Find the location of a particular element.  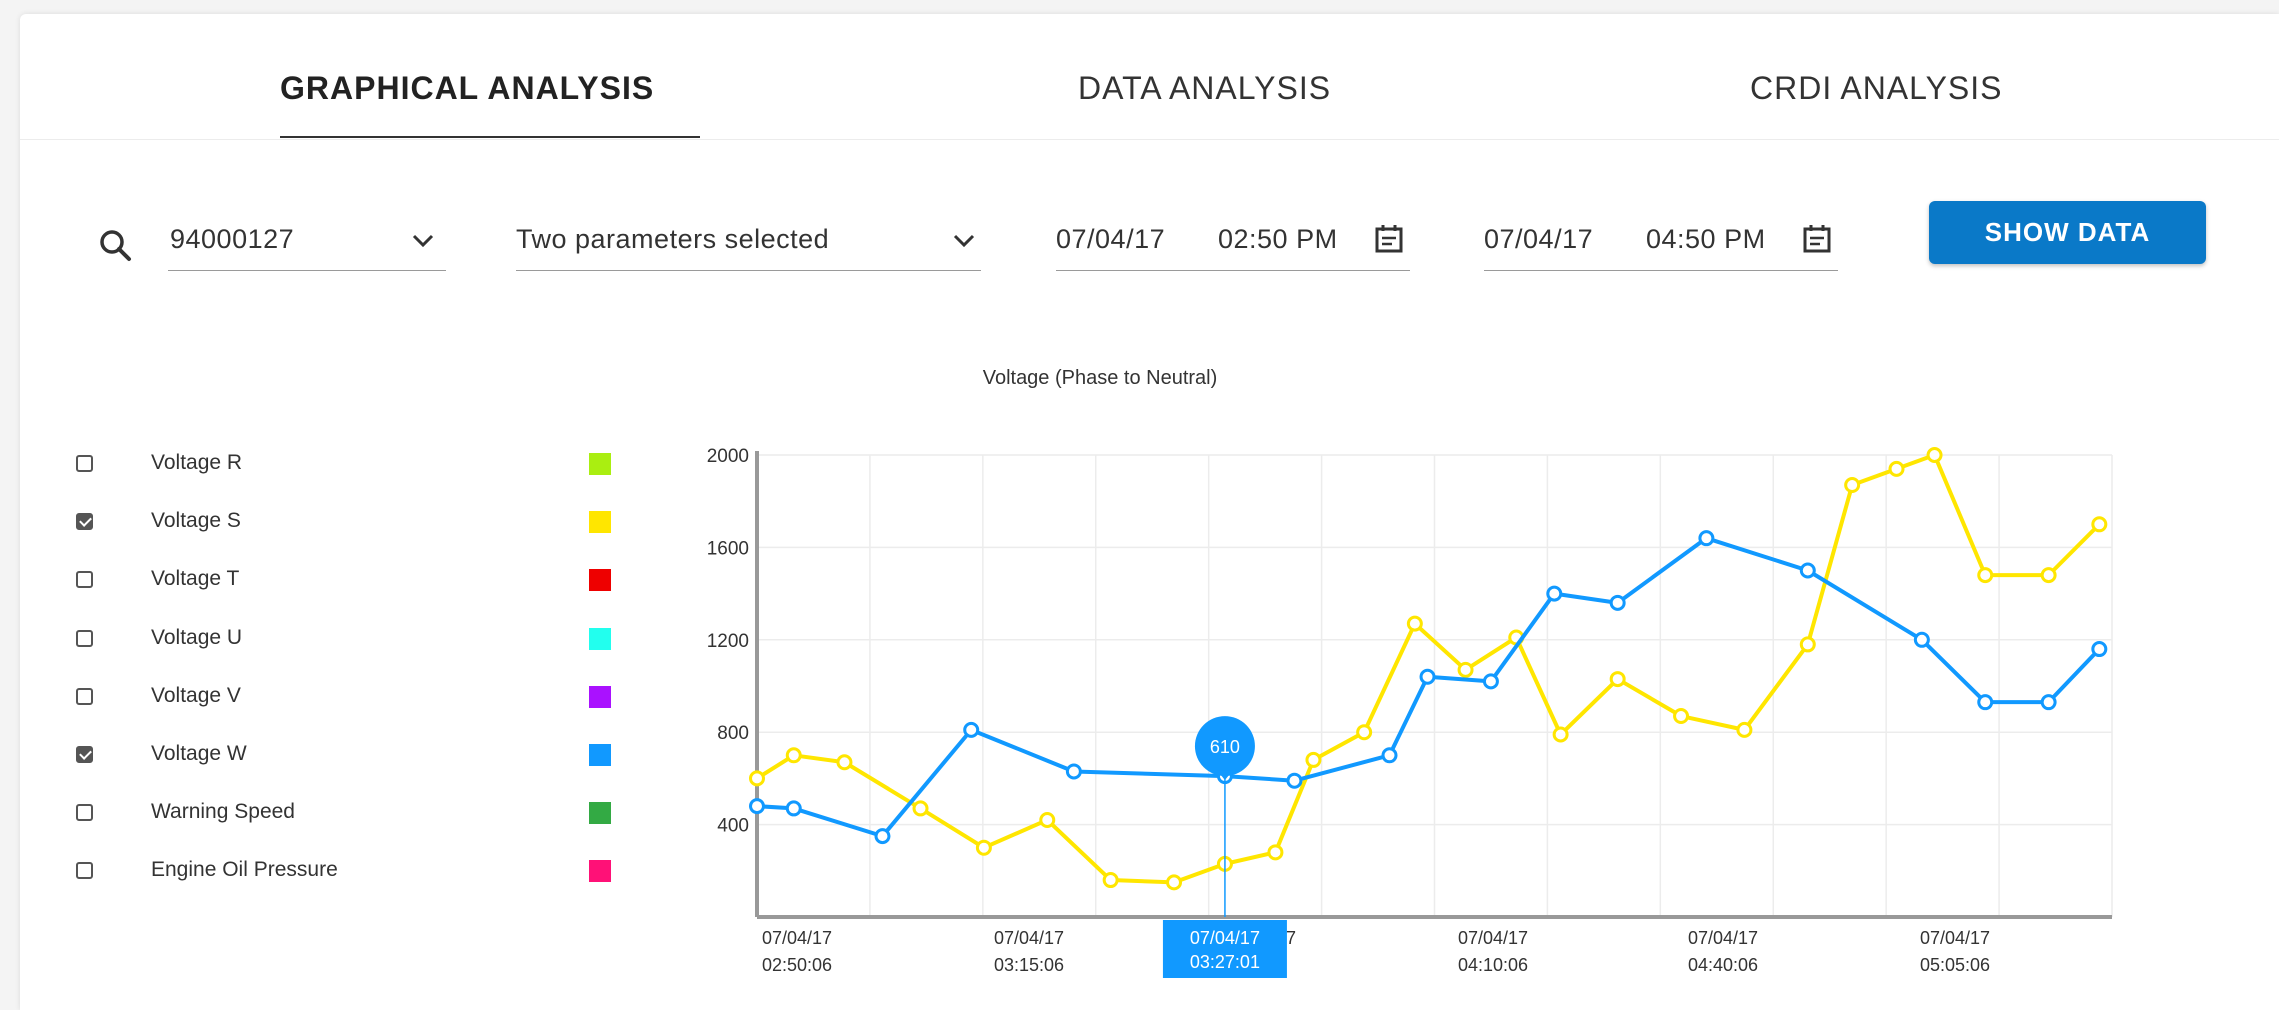

y-tick-label: 2000 is located at coordinates (728, 456).